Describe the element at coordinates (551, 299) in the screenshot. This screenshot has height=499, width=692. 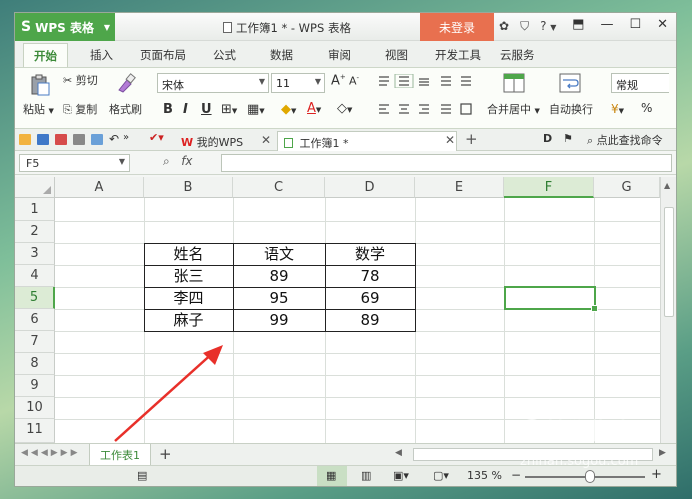
I see `active-cell-f5` at that location.